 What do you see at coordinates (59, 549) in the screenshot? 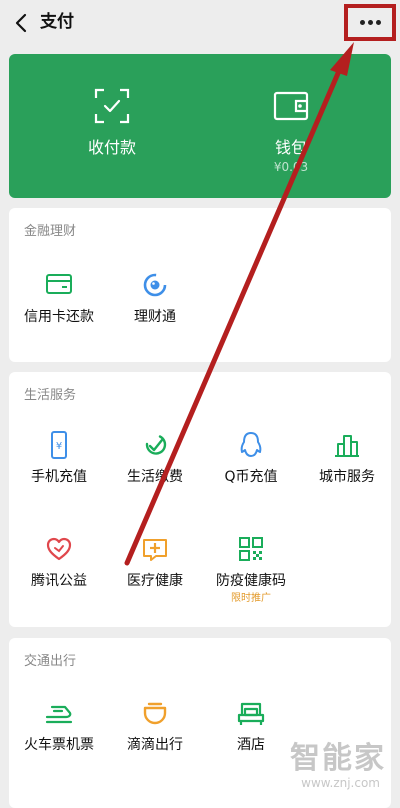
I see `charity-heart-icon` at bounding box center [59, 549].